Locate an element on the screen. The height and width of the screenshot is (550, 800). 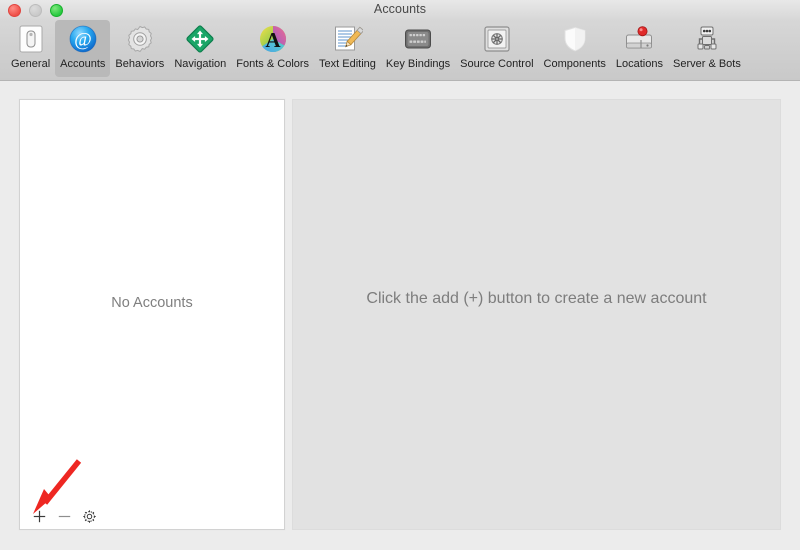
toolbar-label-accounts: Accounts is located at coordinates (83, 64).